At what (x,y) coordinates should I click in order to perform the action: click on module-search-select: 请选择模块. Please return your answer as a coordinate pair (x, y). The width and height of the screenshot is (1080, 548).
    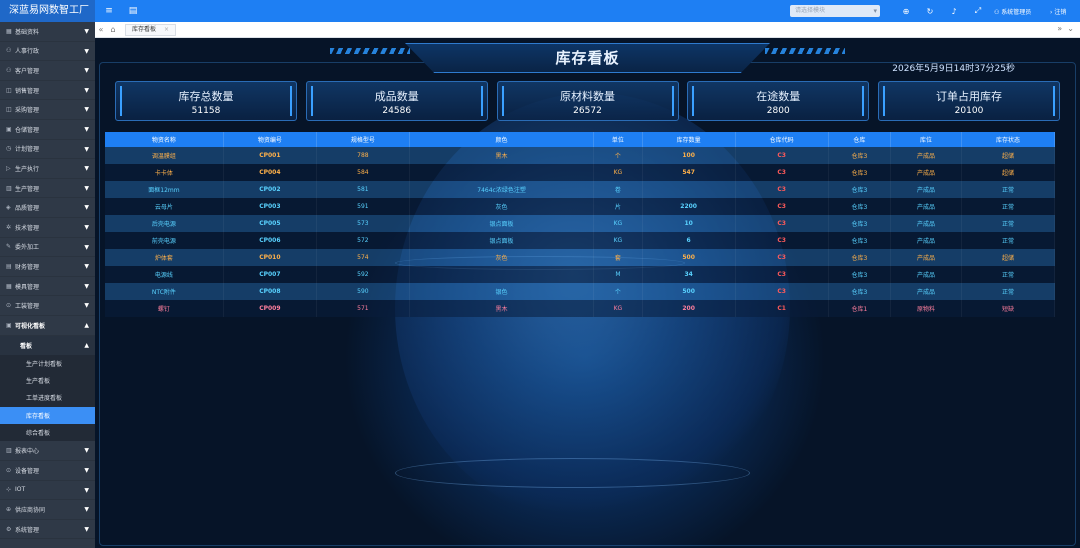
    Looking at the image, I should click on (835, 11).